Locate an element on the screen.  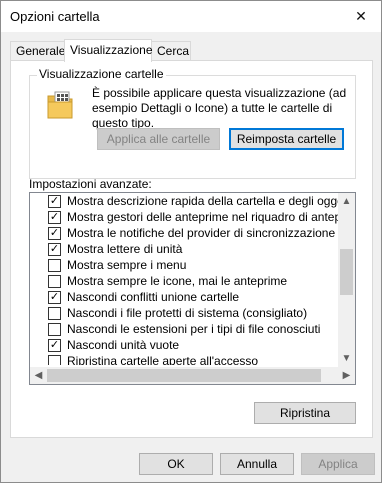
ok-button: OK is located at coordinates (176, 464).